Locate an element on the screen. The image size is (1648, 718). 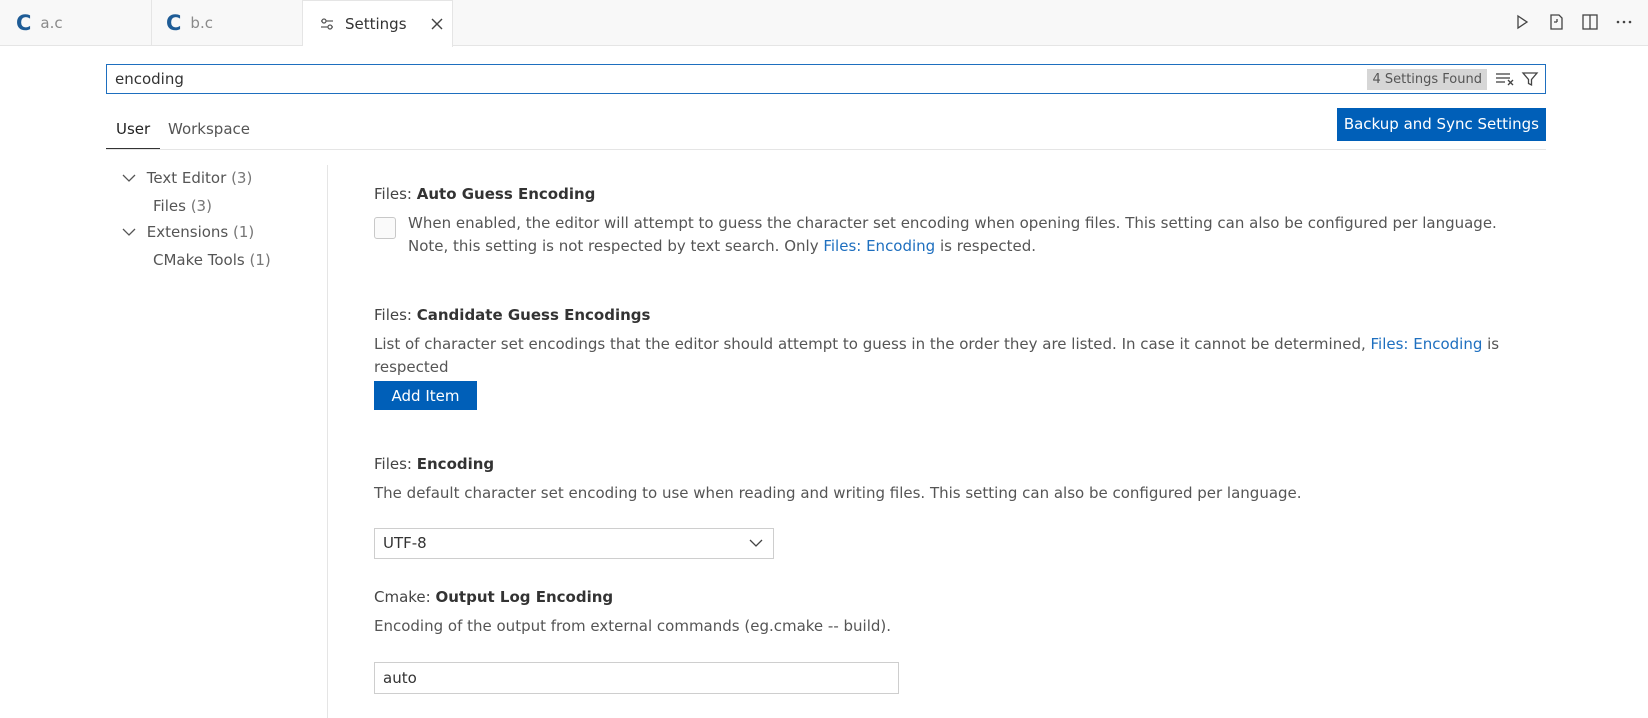
settings-search-input is located at coordinates (740, 79).